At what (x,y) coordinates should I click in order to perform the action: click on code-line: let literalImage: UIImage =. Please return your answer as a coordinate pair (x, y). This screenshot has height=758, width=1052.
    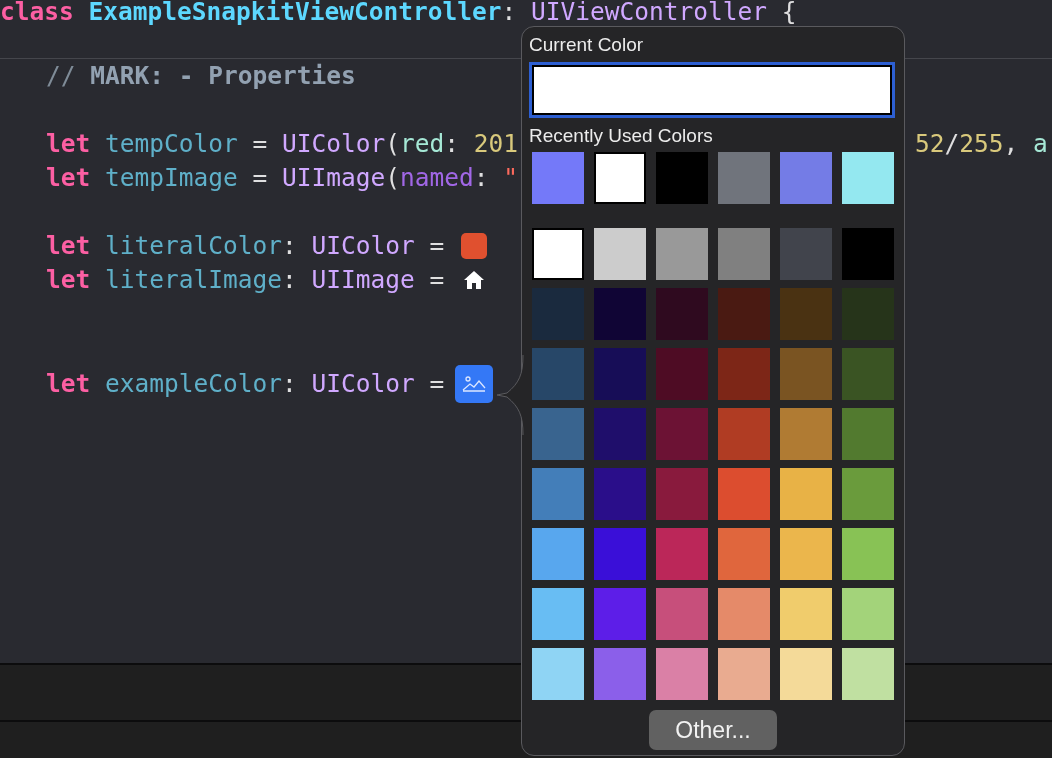
    Looking at the image, I should click on (246, 280).